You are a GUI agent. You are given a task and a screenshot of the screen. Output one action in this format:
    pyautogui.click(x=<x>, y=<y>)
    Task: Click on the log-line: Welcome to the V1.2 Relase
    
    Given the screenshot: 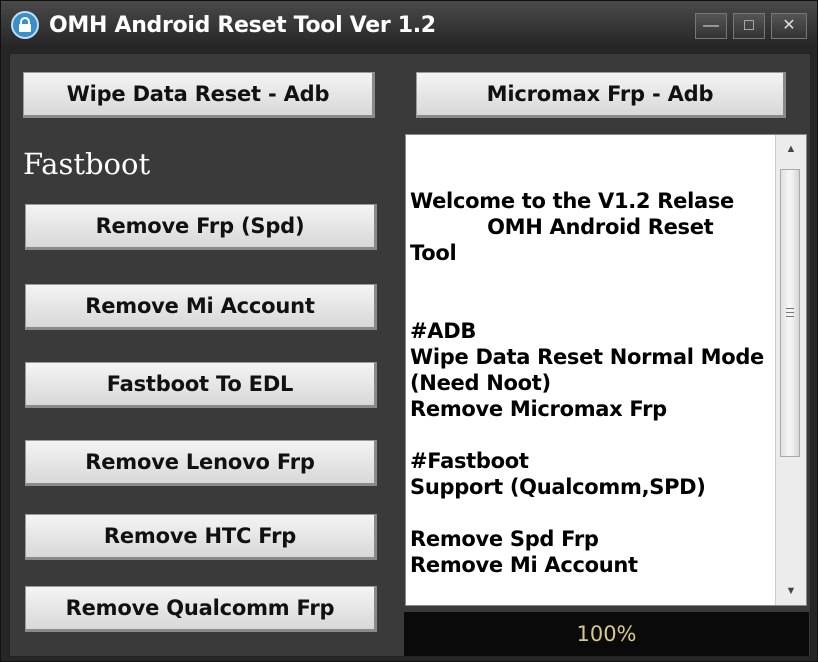 What is the action you would take?
    pyautogui.click(x=572, y=201)
    